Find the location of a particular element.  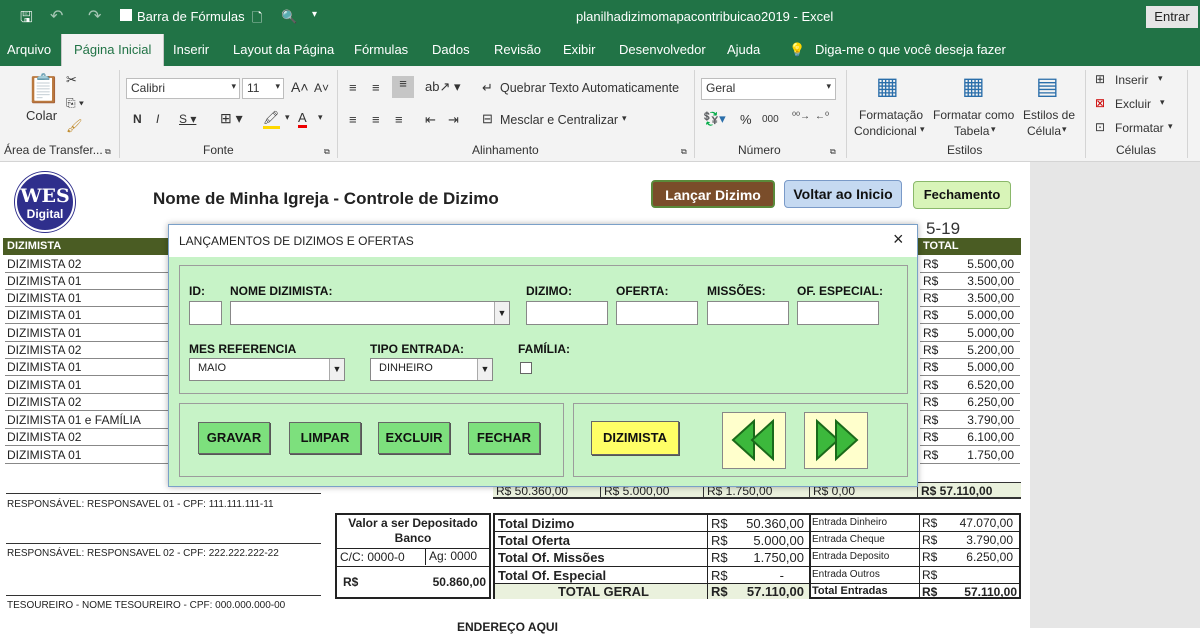

total-cell: R$ 6.250,00 is located at coordinates (970, 402).